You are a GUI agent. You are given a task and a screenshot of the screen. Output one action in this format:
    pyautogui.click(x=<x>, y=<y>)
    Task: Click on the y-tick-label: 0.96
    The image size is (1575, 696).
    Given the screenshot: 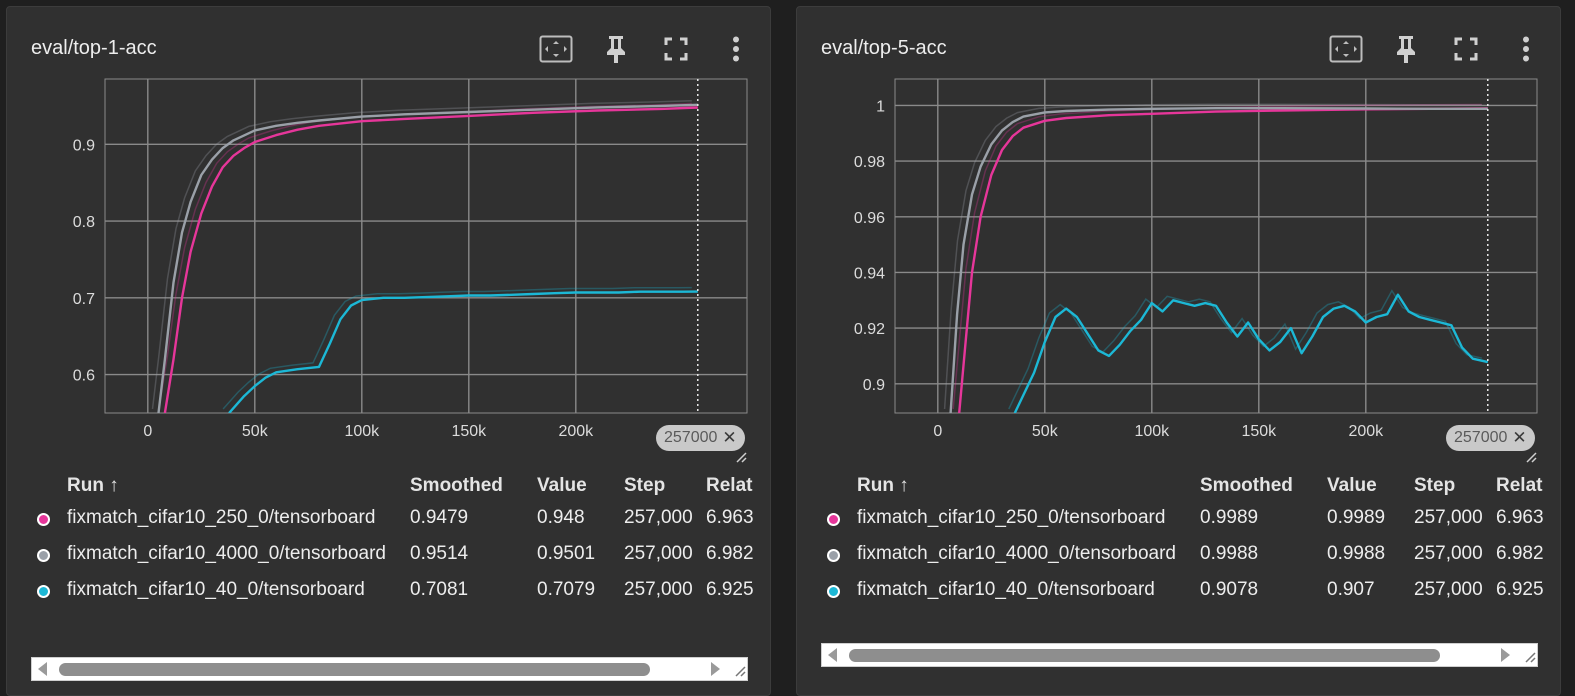 What is the action you would take?
    pyautogui.click(x=869, y=218)
    